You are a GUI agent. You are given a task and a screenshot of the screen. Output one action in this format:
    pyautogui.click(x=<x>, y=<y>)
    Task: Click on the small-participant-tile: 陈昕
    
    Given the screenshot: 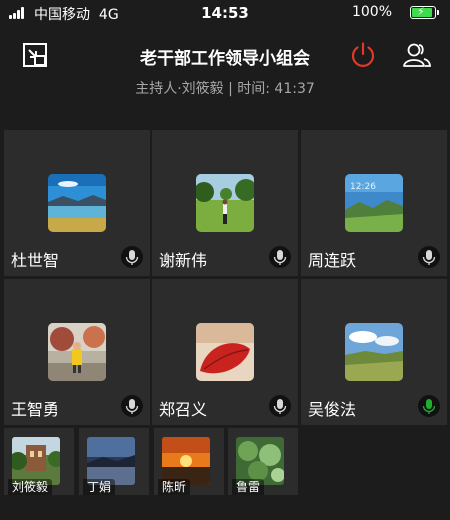 What is the action you would take?
    pyautogui.click(x=189, y=461)
    